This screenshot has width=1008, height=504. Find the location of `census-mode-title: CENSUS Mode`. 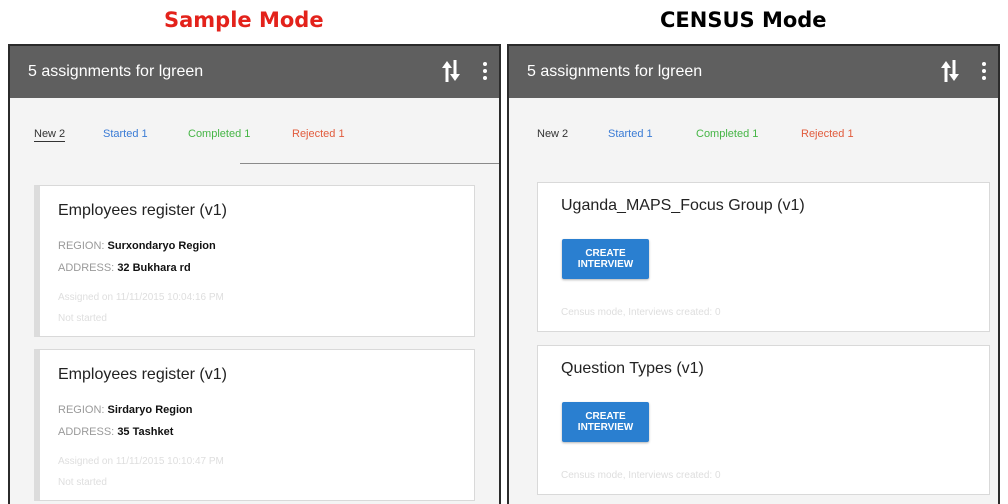

census-mode-title: CENSUS Mode is located at coordinates (743, 20).